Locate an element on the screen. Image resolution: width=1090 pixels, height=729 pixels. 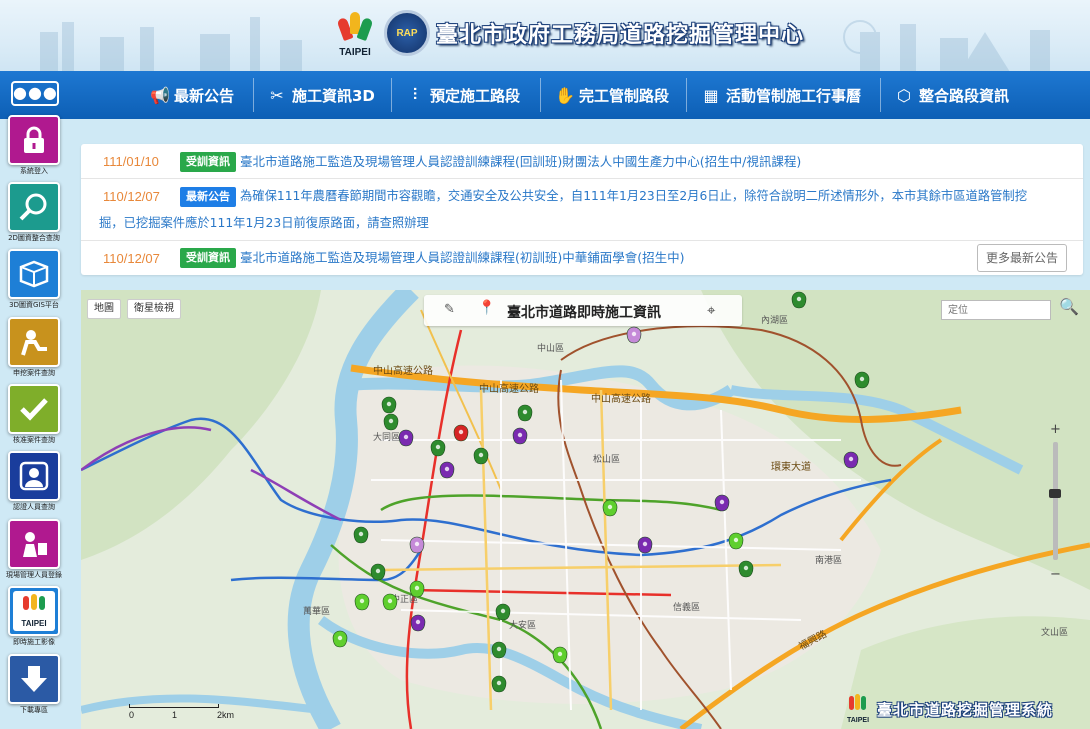
download-icon is located at coordinates (34, 679).